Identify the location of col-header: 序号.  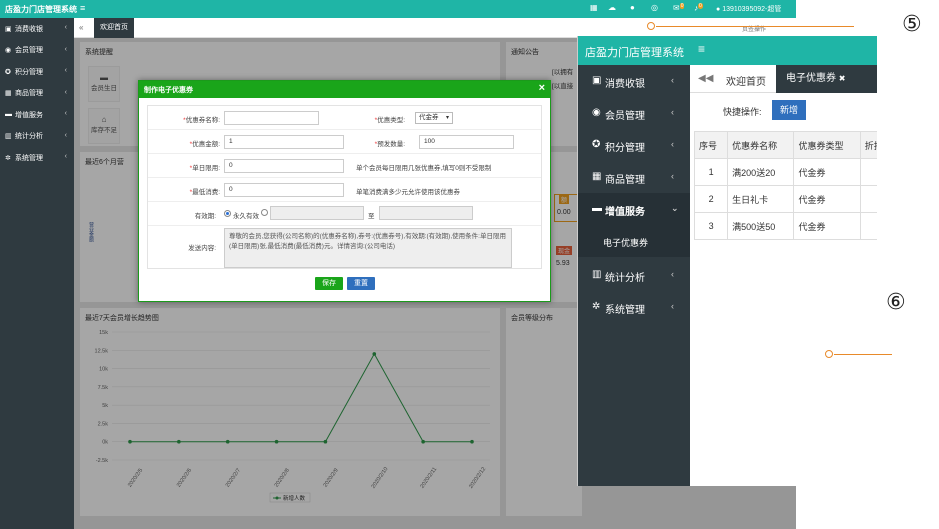
(711, 145).